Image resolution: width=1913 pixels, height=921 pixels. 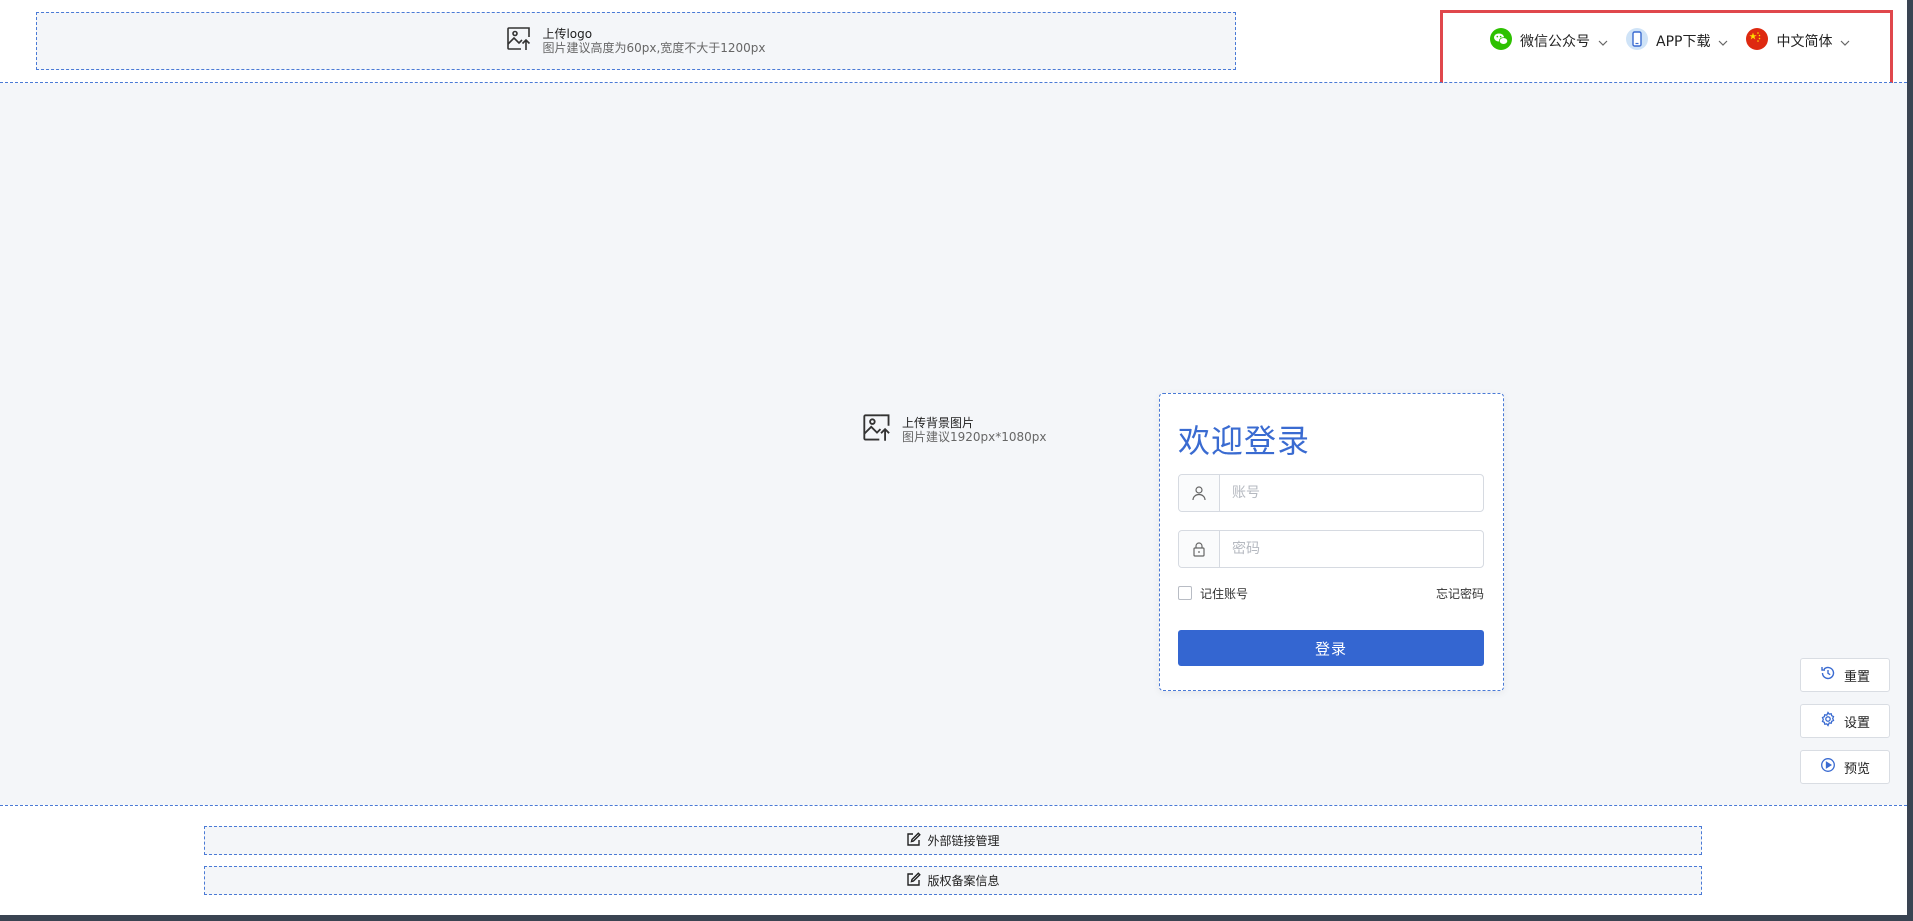 I want to click on logo-upload-content: 上传logo 图片建议高度为60px,宽度不大于1200px, so click(x=636, y=41).